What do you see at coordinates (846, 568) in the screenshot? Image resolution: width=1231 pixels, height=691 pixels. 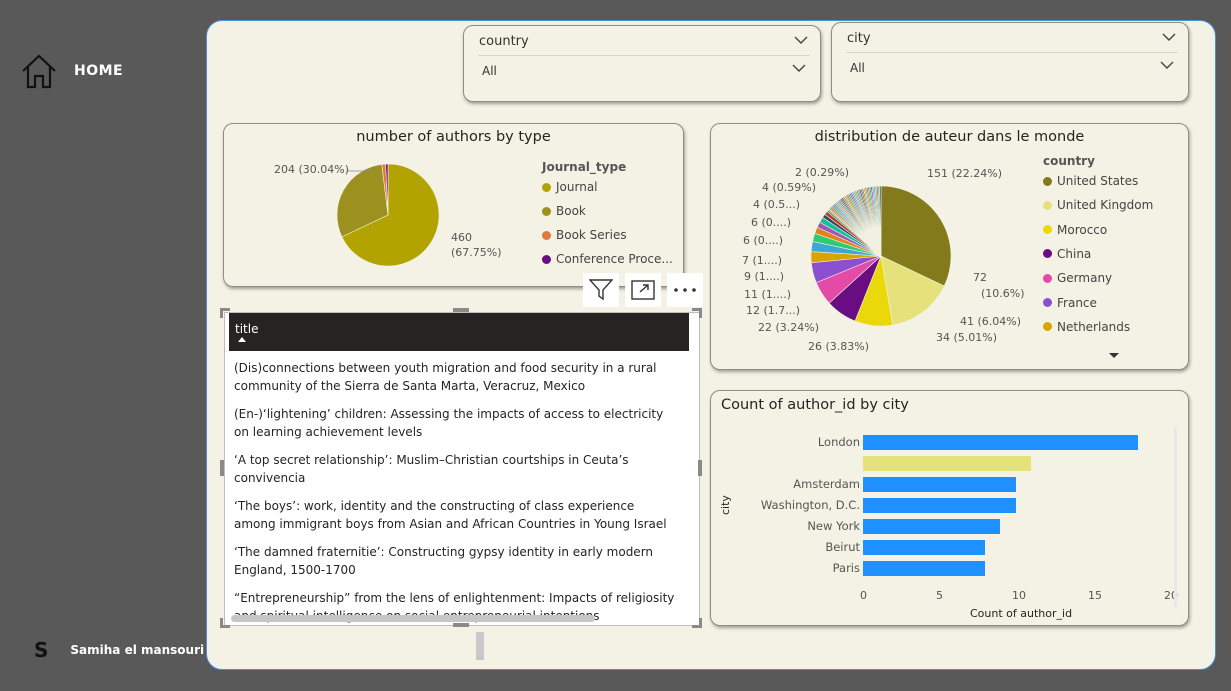 I see `y-tick-label: Paris` at bounding box center [846, 568].